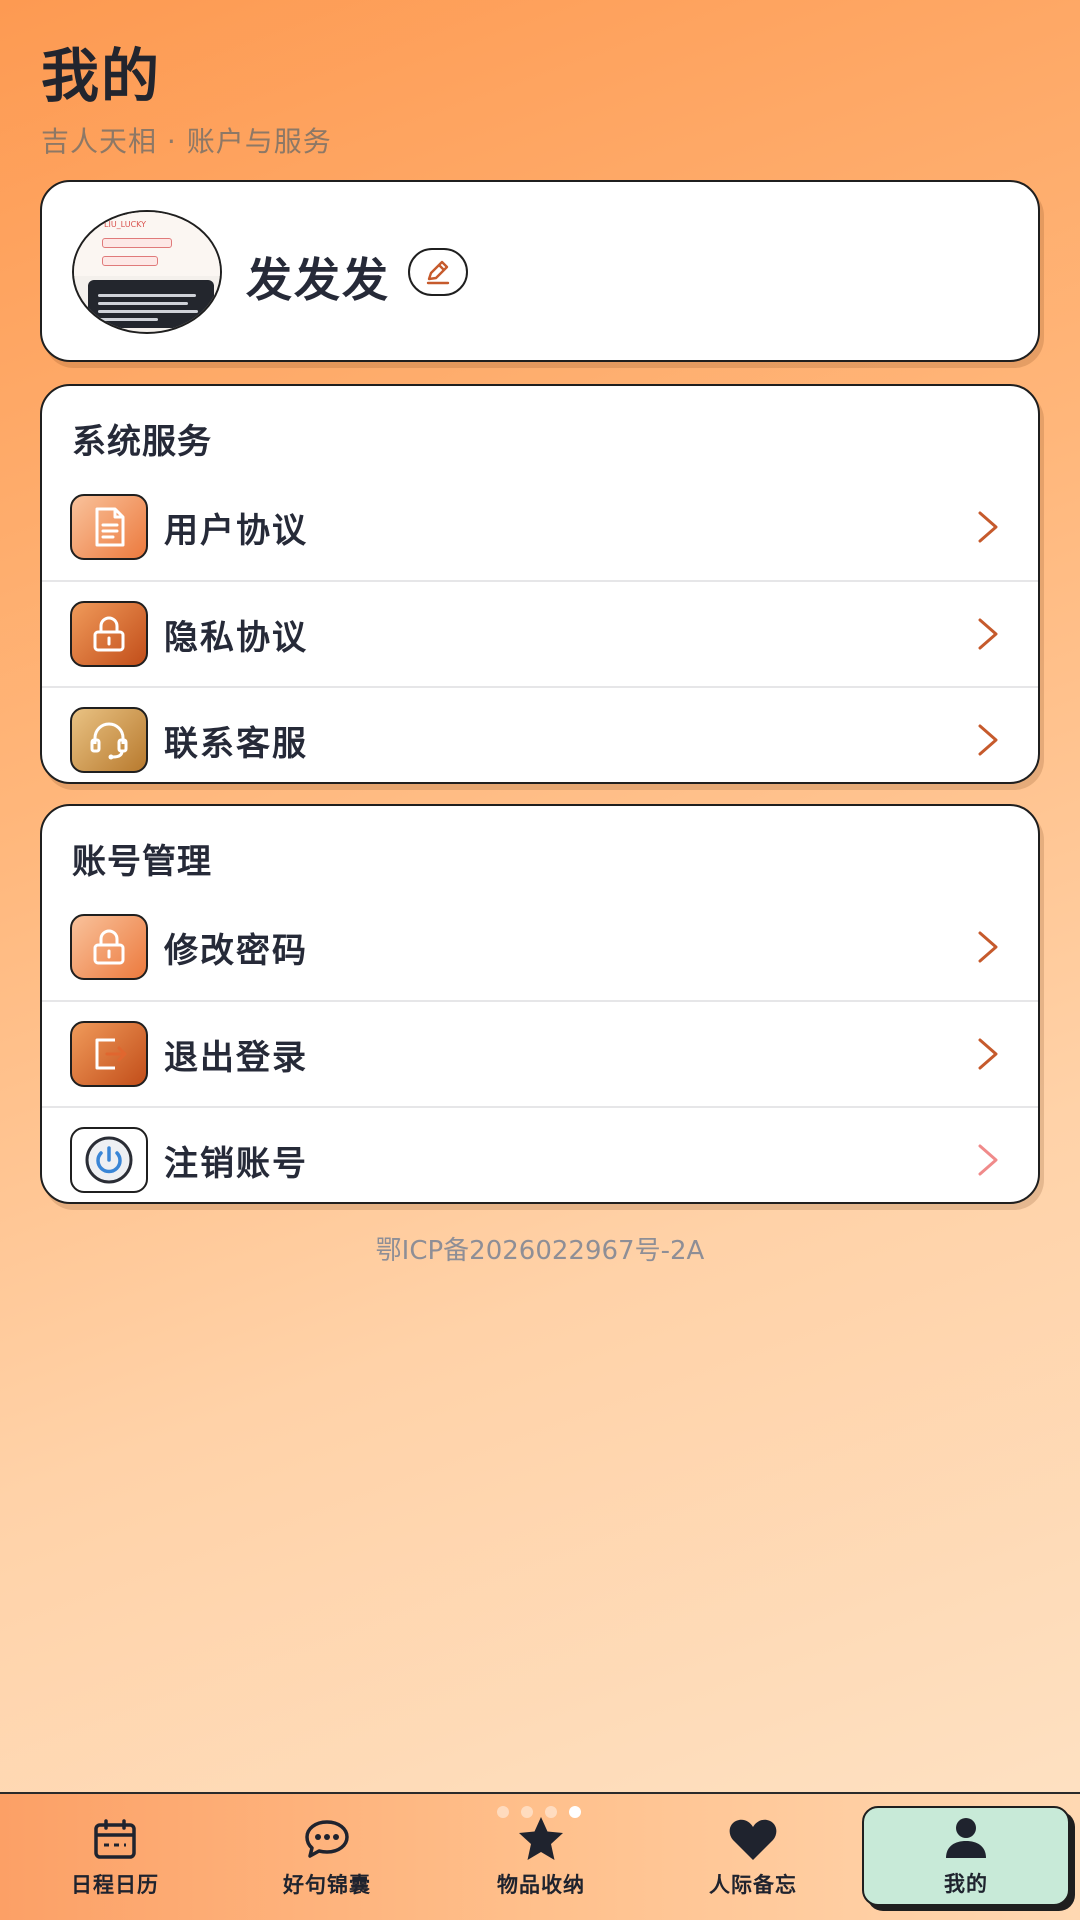  What do you see at coordinates (109, 740) in the screenshot?
I see `headset-icon` at bounding box center [109, 740].